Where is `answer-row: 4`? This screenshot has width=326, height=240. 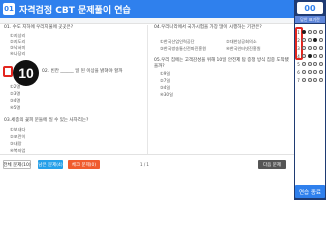
answer-row: 4 is located at coordinates (310, 56).